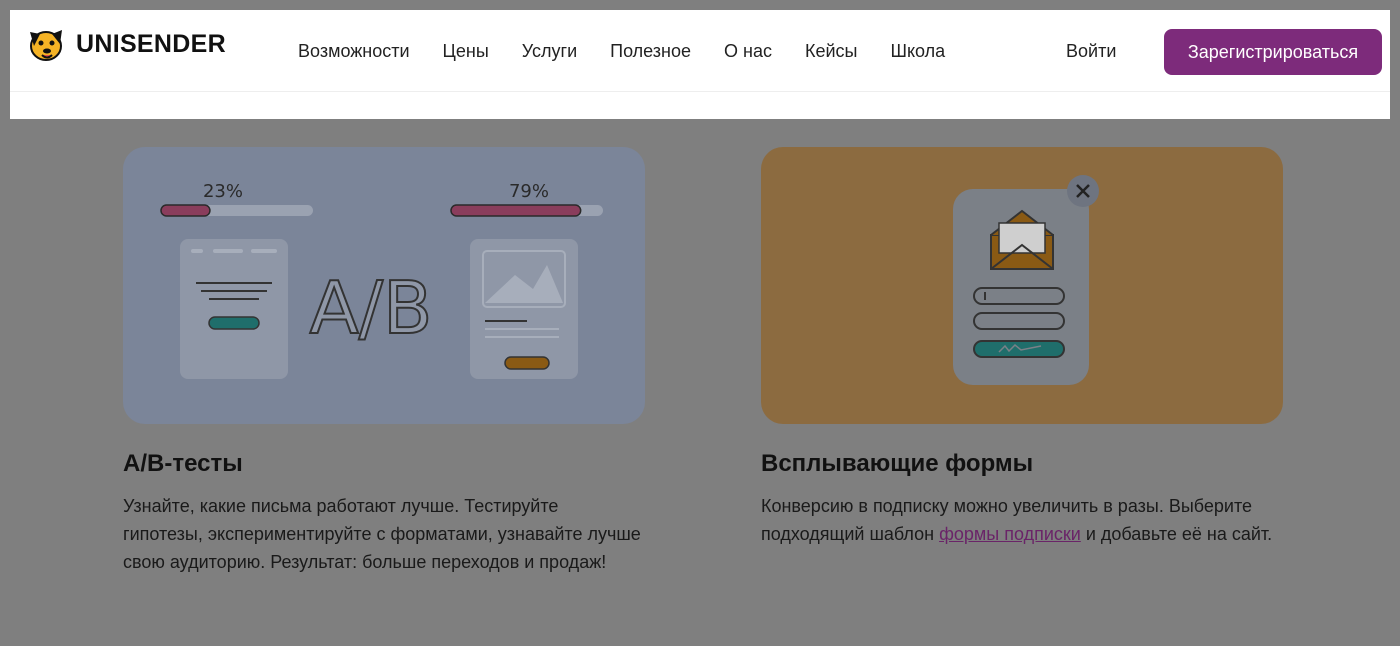 The height and width of the screenshot is (646, 1400). Describe the element at coordinates (183, 463) in the screenshot. I see `ab-test-title: A/B-тесты` at that location.